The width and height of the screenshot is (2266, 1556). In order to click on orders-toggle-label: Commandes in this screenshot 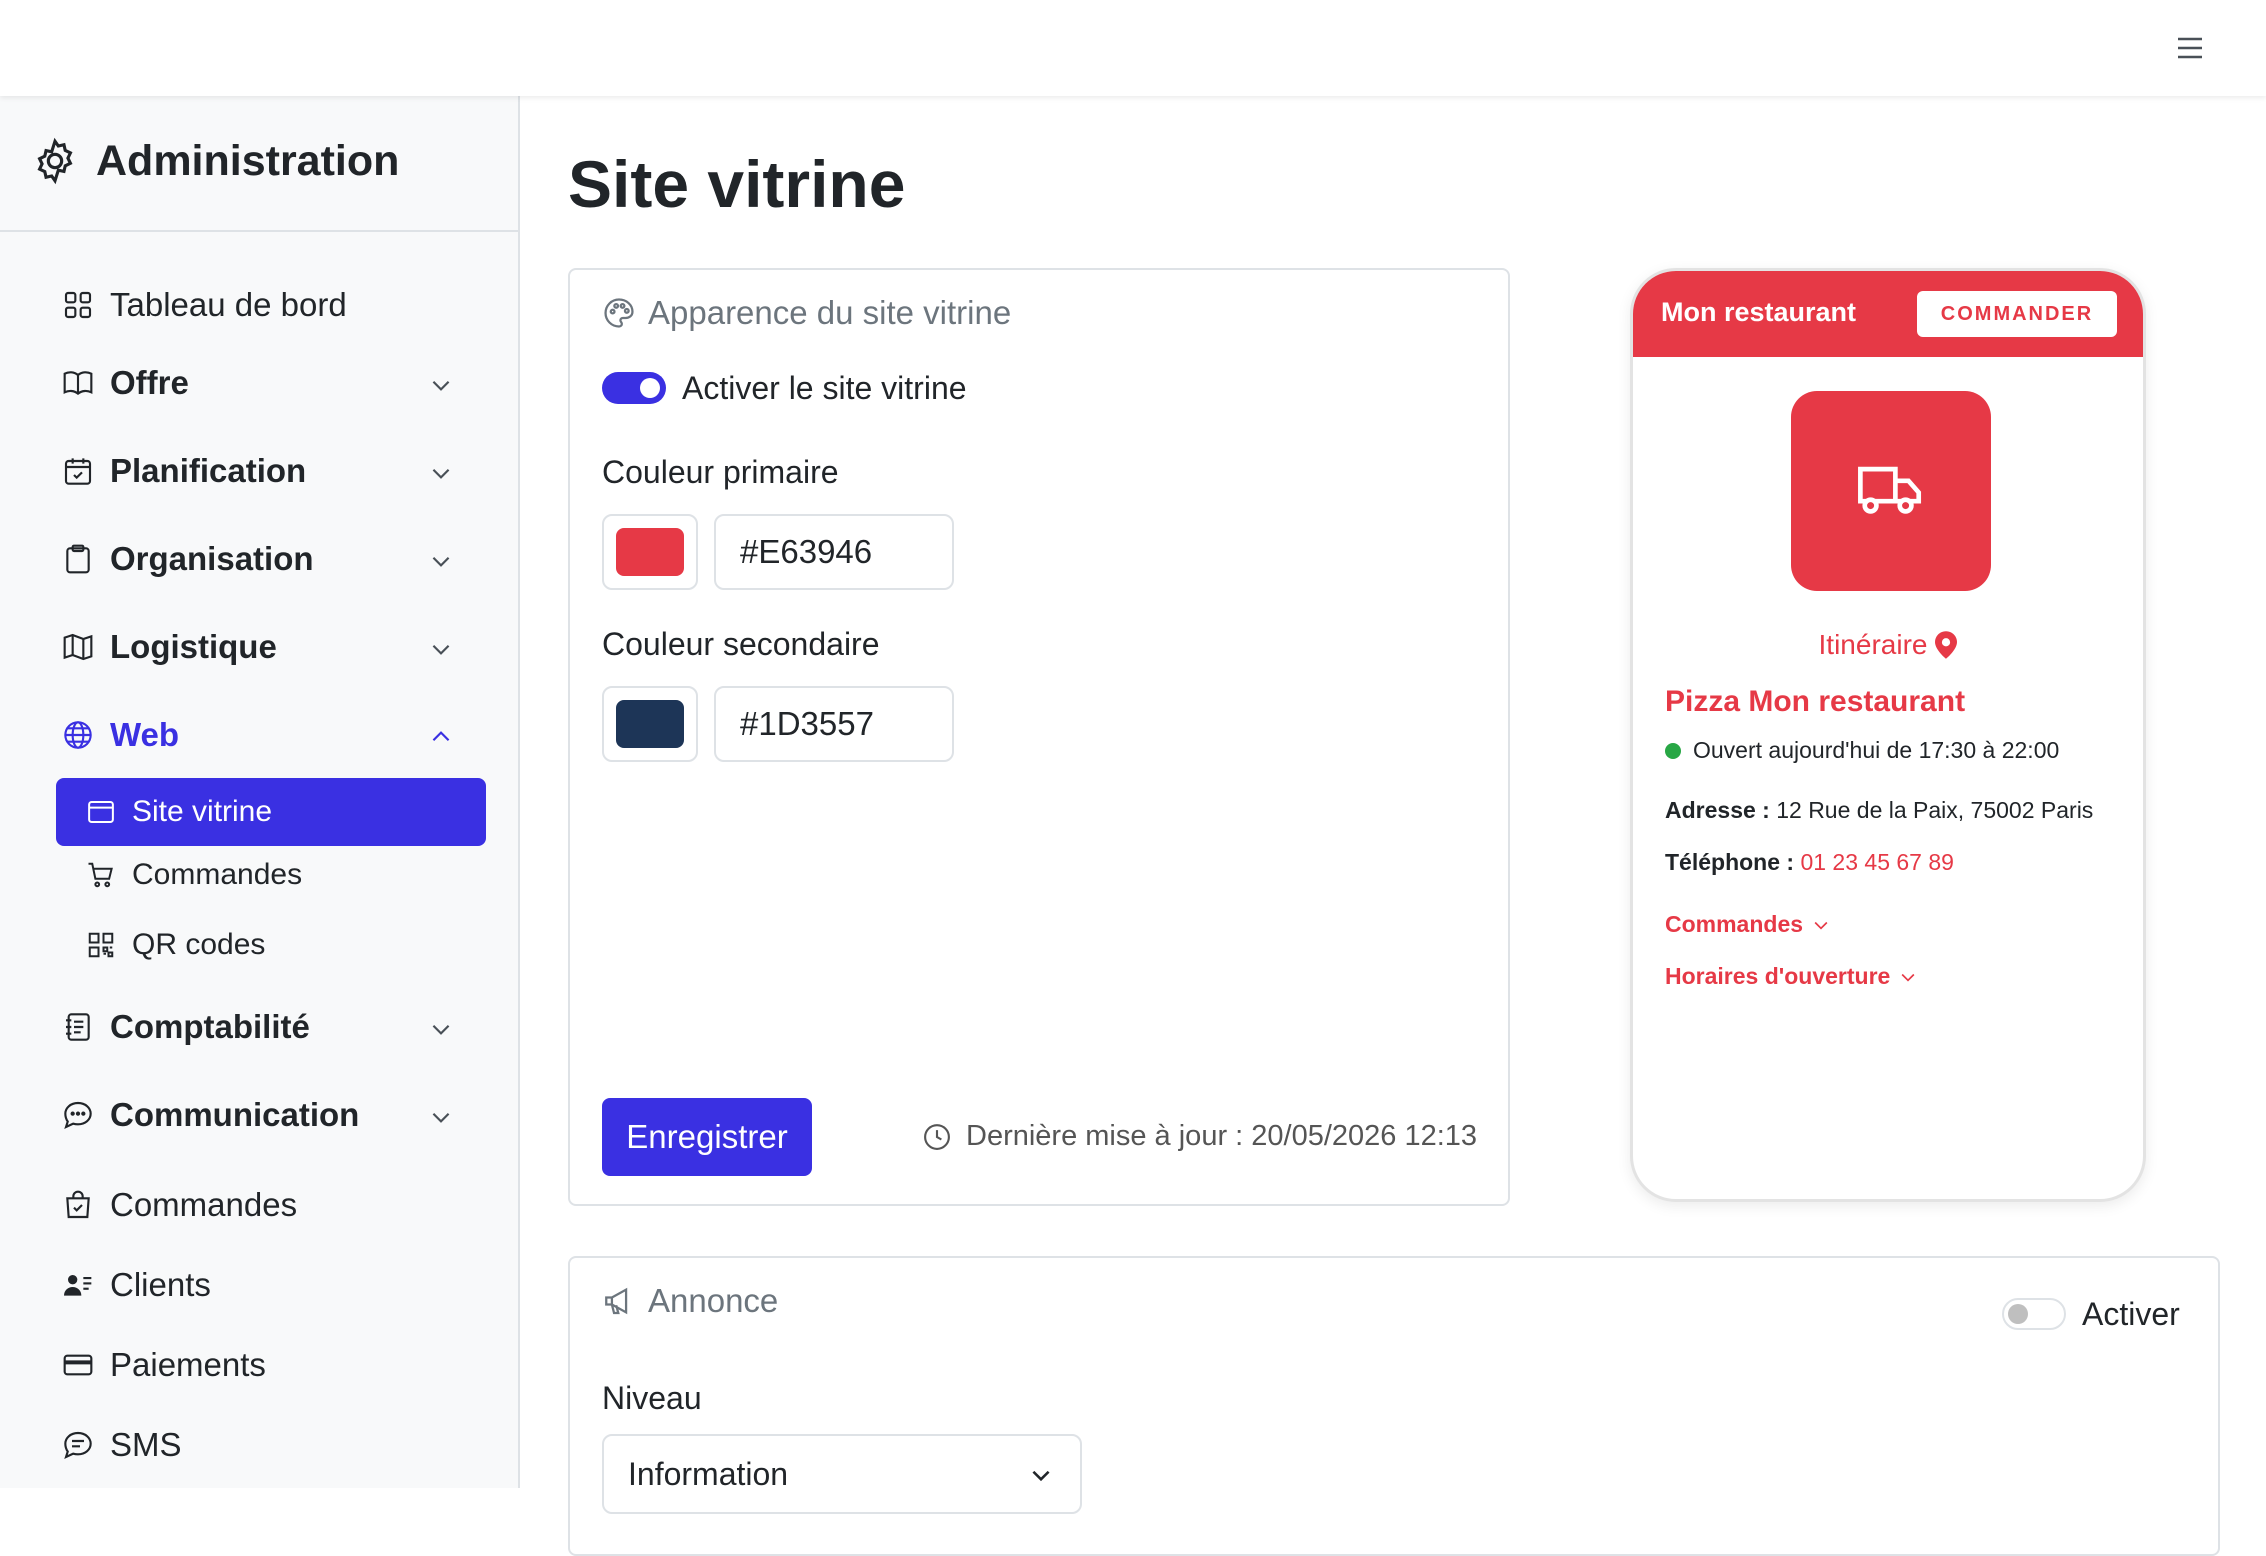, I will do `click(1734, 924)`.